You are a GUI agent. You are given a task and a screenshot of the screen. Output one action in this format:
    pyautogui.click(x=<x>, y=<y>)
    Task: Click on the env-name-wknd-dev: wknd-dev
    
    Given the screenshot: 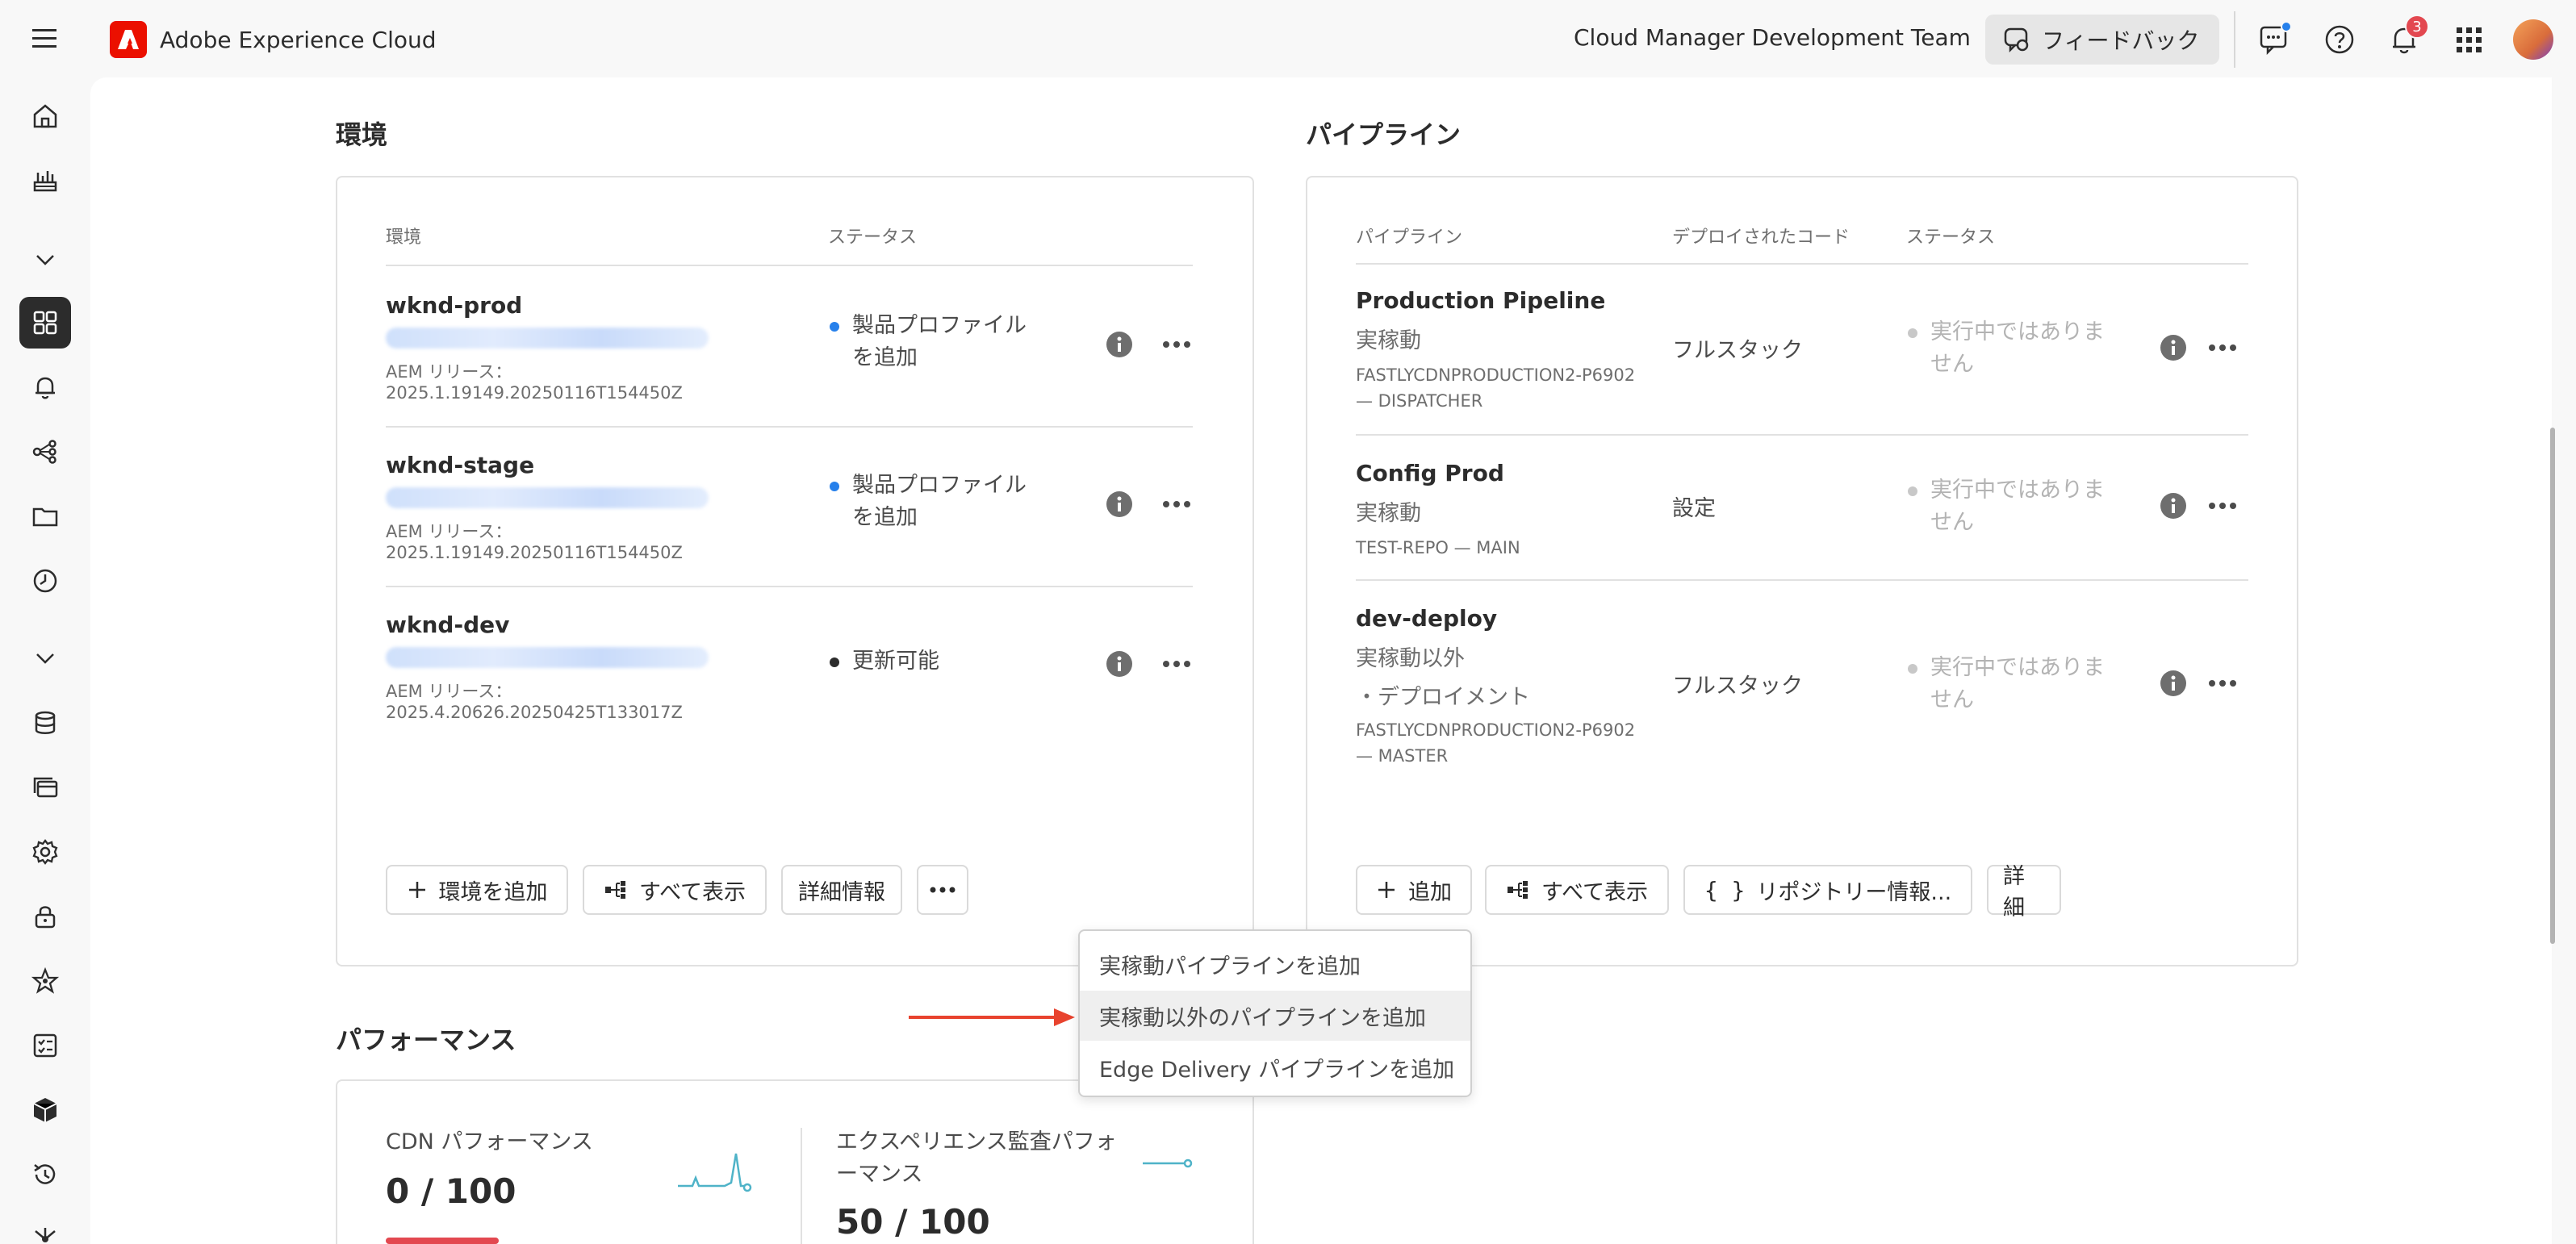 What is the action you would take?
    pyautogui.click(x=447, y=625)
    